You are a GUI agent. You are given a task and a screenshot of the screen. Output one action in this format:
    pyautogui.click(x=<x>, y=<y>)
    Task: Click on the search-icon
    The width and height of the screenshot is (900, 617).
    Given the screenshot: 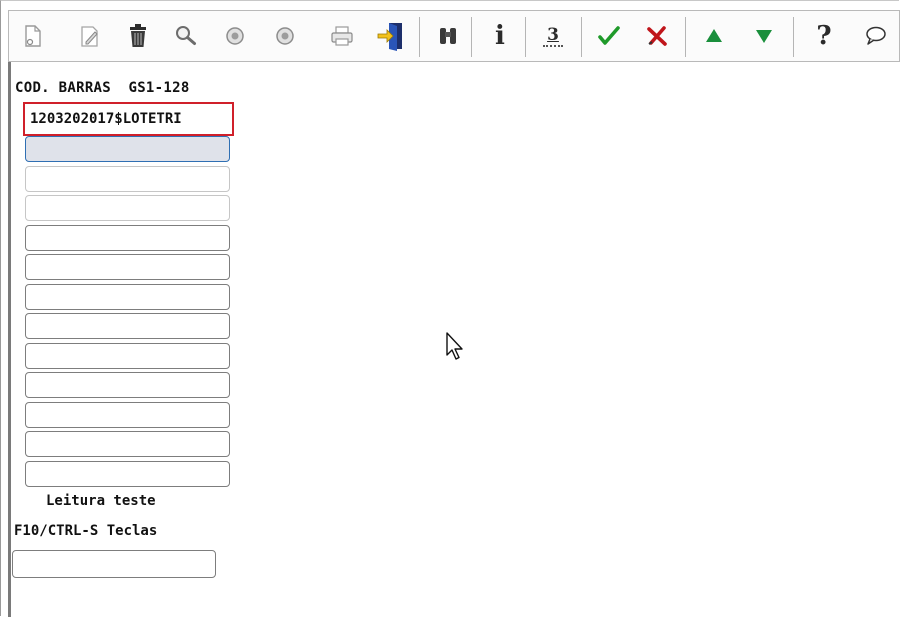 What is the action you would take?
    pyautogui.click(x=186, y=35)
    